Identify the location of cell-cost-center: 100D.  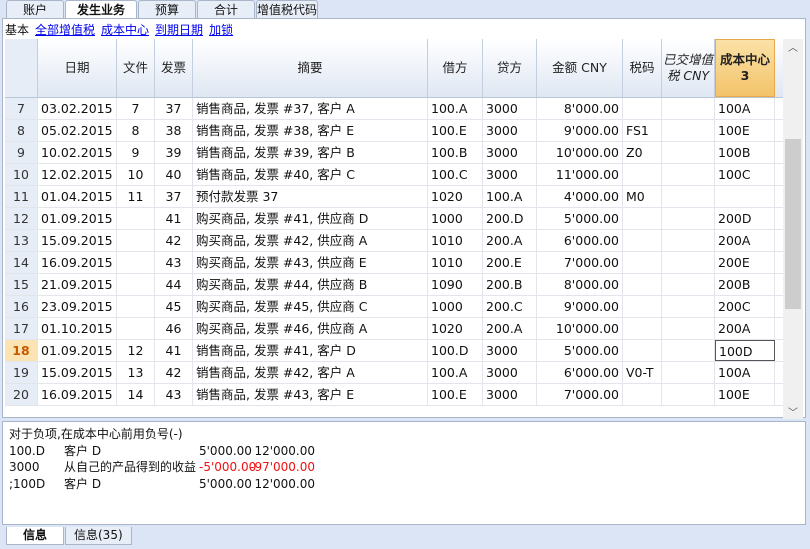
(745, 350).